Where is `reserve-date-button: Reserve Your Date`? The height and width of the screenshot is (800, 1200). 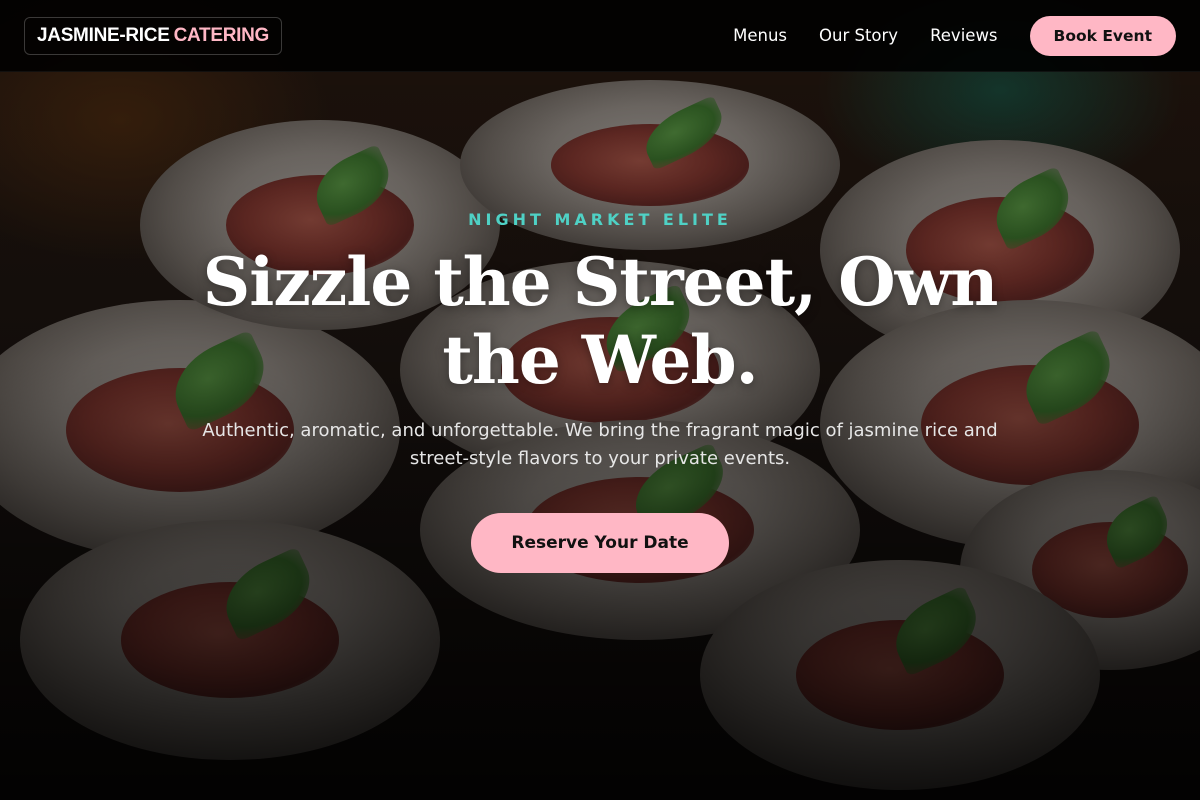 reserve-date-button: Reserve Your Date is located at coordinates (600, 543).